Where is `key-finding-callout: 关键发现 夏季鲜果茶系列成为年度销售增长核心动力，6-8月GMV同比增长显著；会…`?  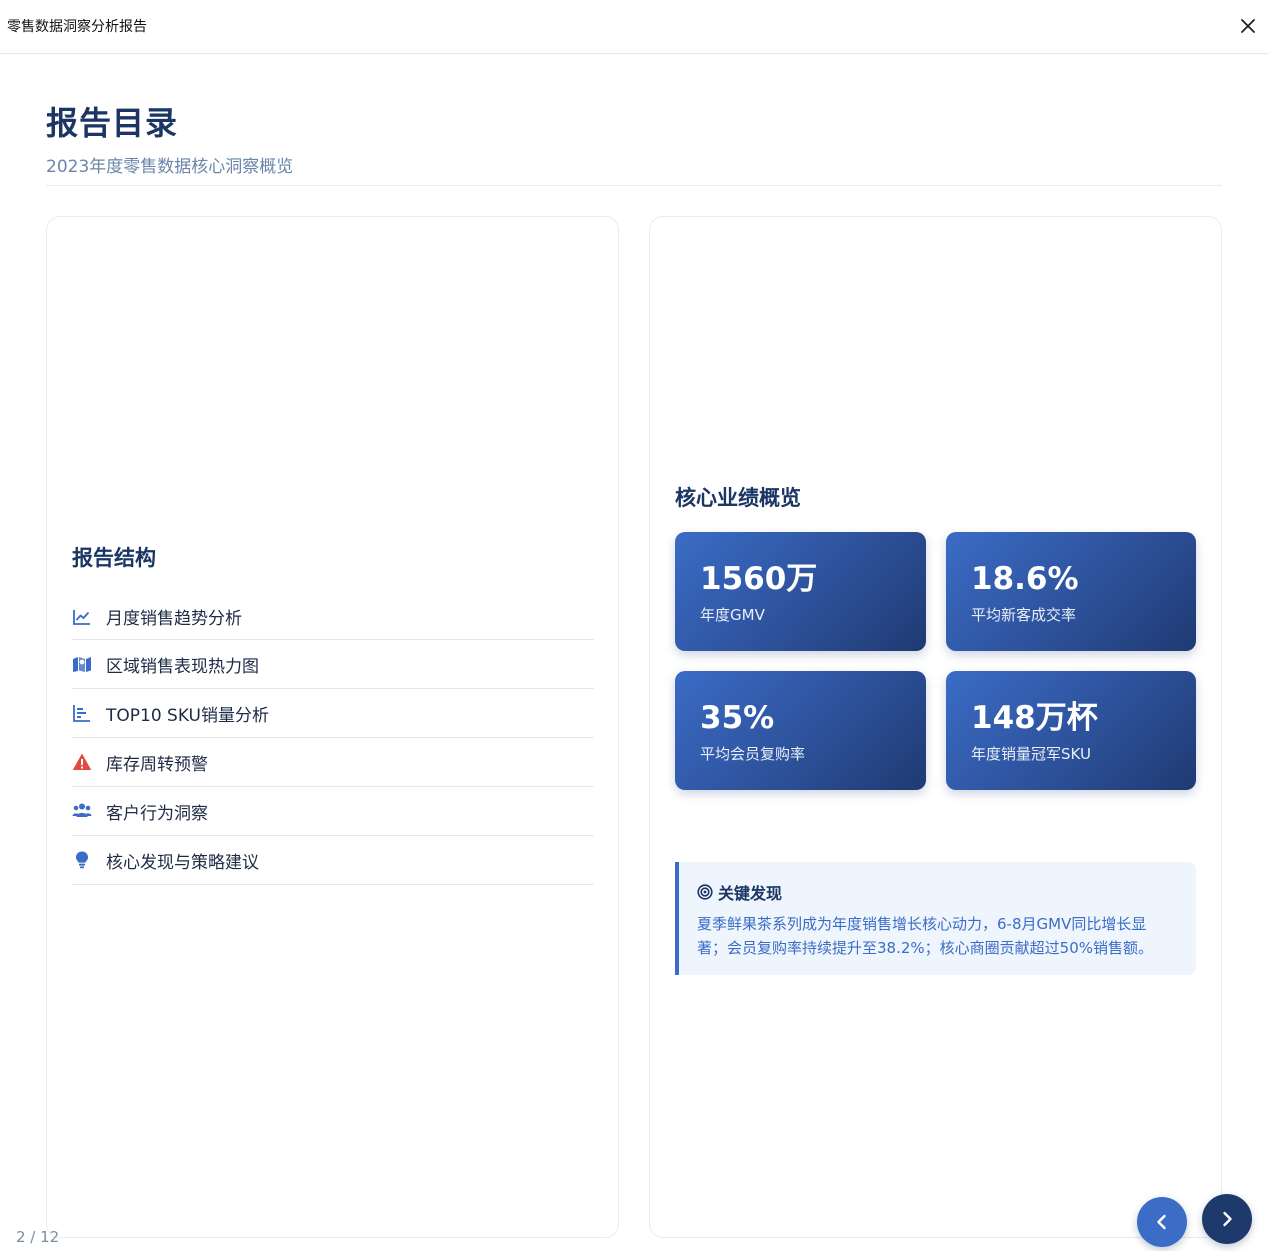 key-finding-callout: 关键发现 夏季鲜果茶系列成为年度销售增长核心动力，6-8月GMV同比增长显著；会… is located at coordinates (935, 918).